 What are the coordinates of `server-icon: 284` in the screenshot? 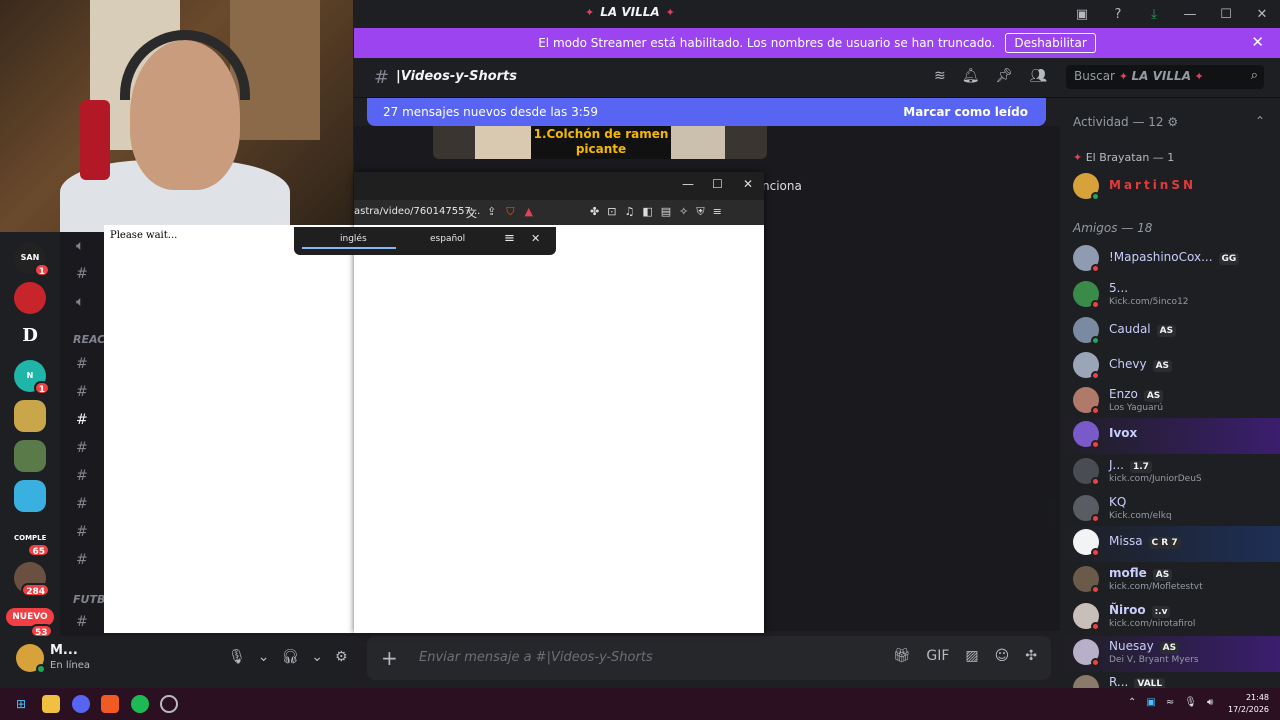 It's located at (32, 579).